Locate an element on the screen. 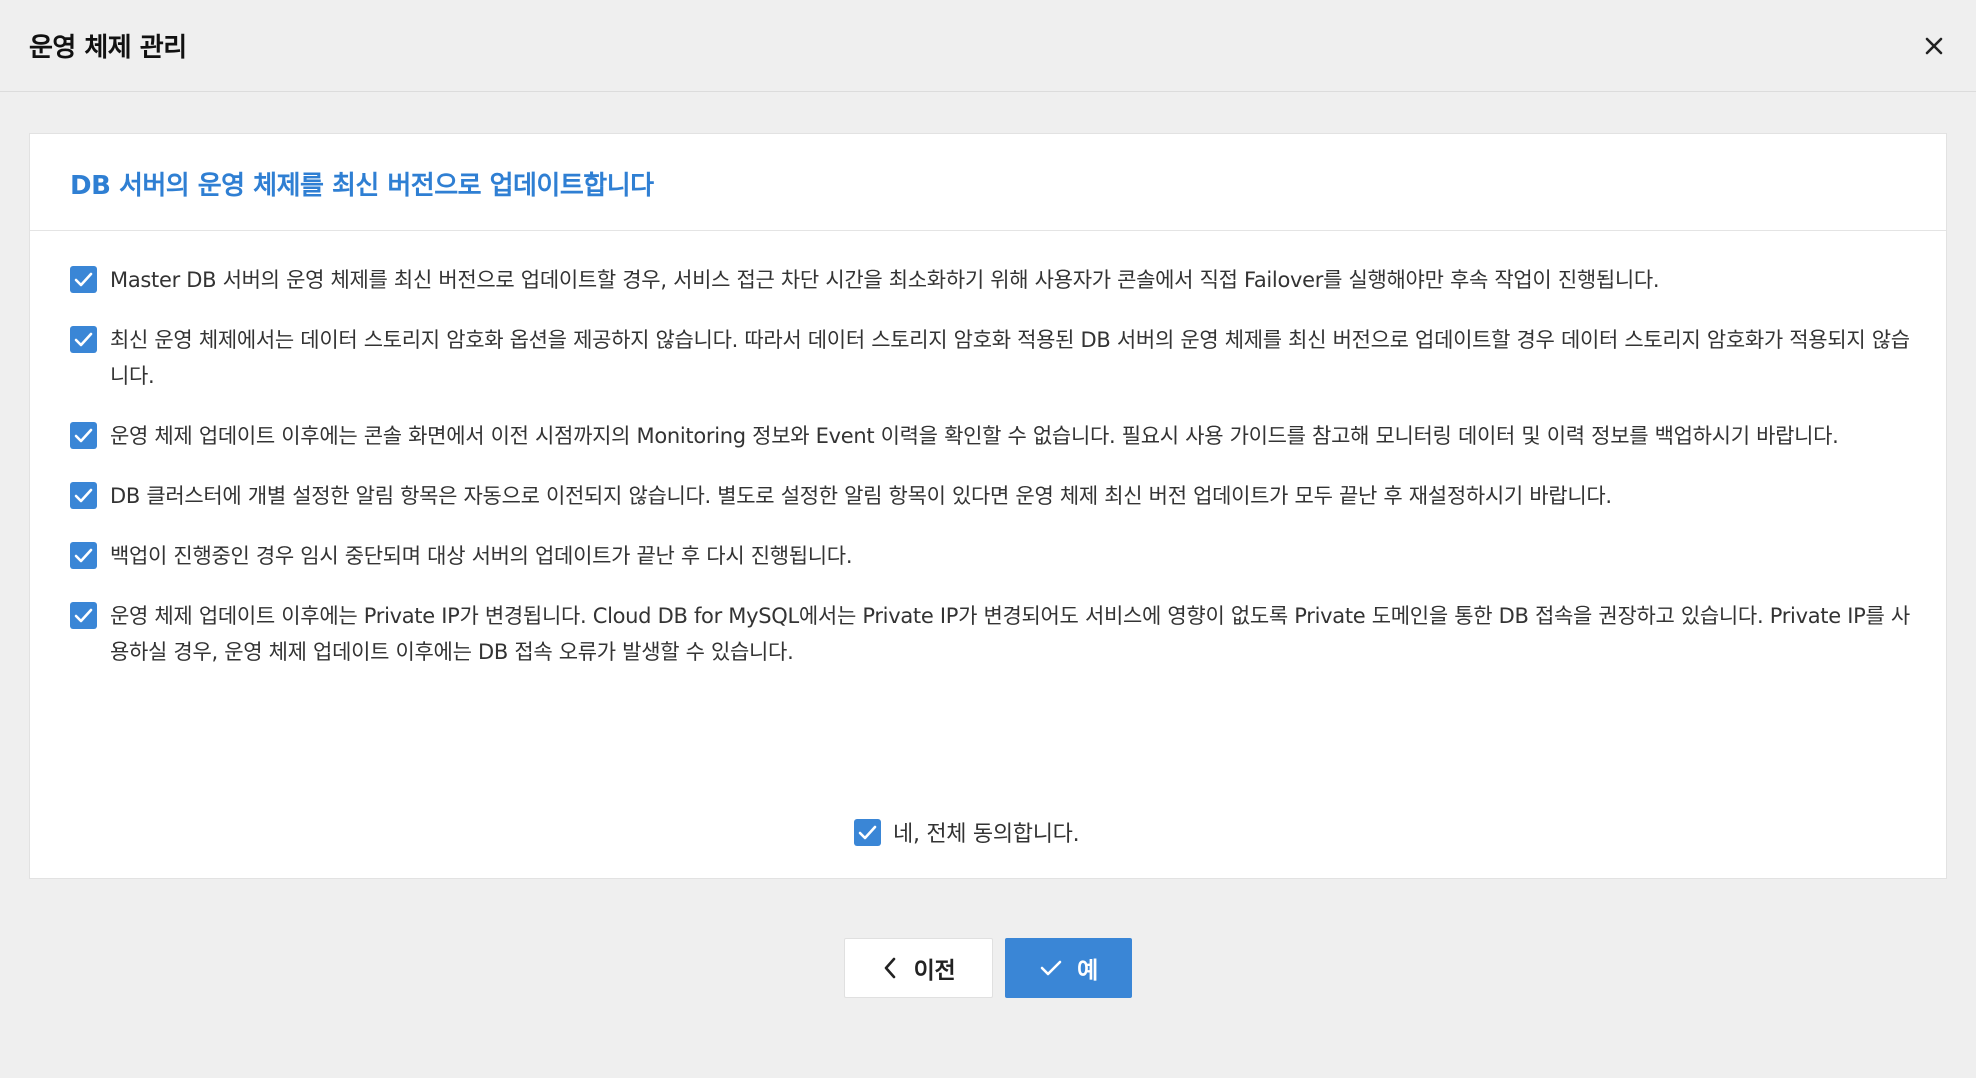 The height and width of the screenshot is (1078, 1976). previous-button-label: 이전 is located at coordinates (934, 971).